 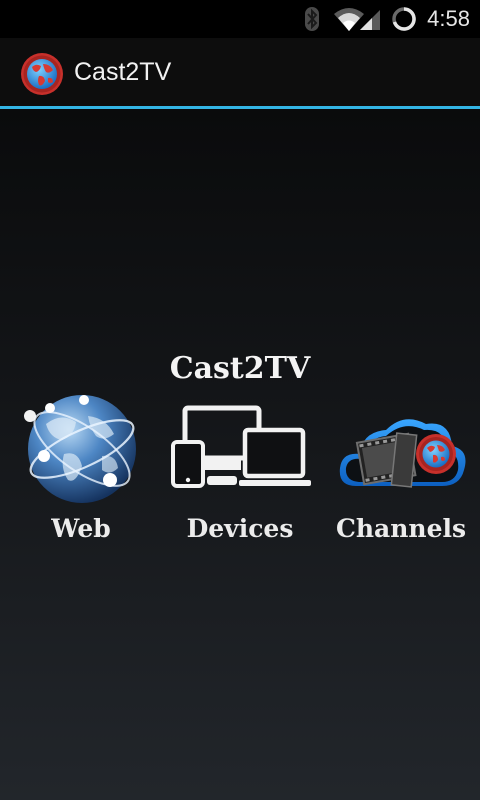 I want to click on status-time: 4:58, so click(x=448, y=18).